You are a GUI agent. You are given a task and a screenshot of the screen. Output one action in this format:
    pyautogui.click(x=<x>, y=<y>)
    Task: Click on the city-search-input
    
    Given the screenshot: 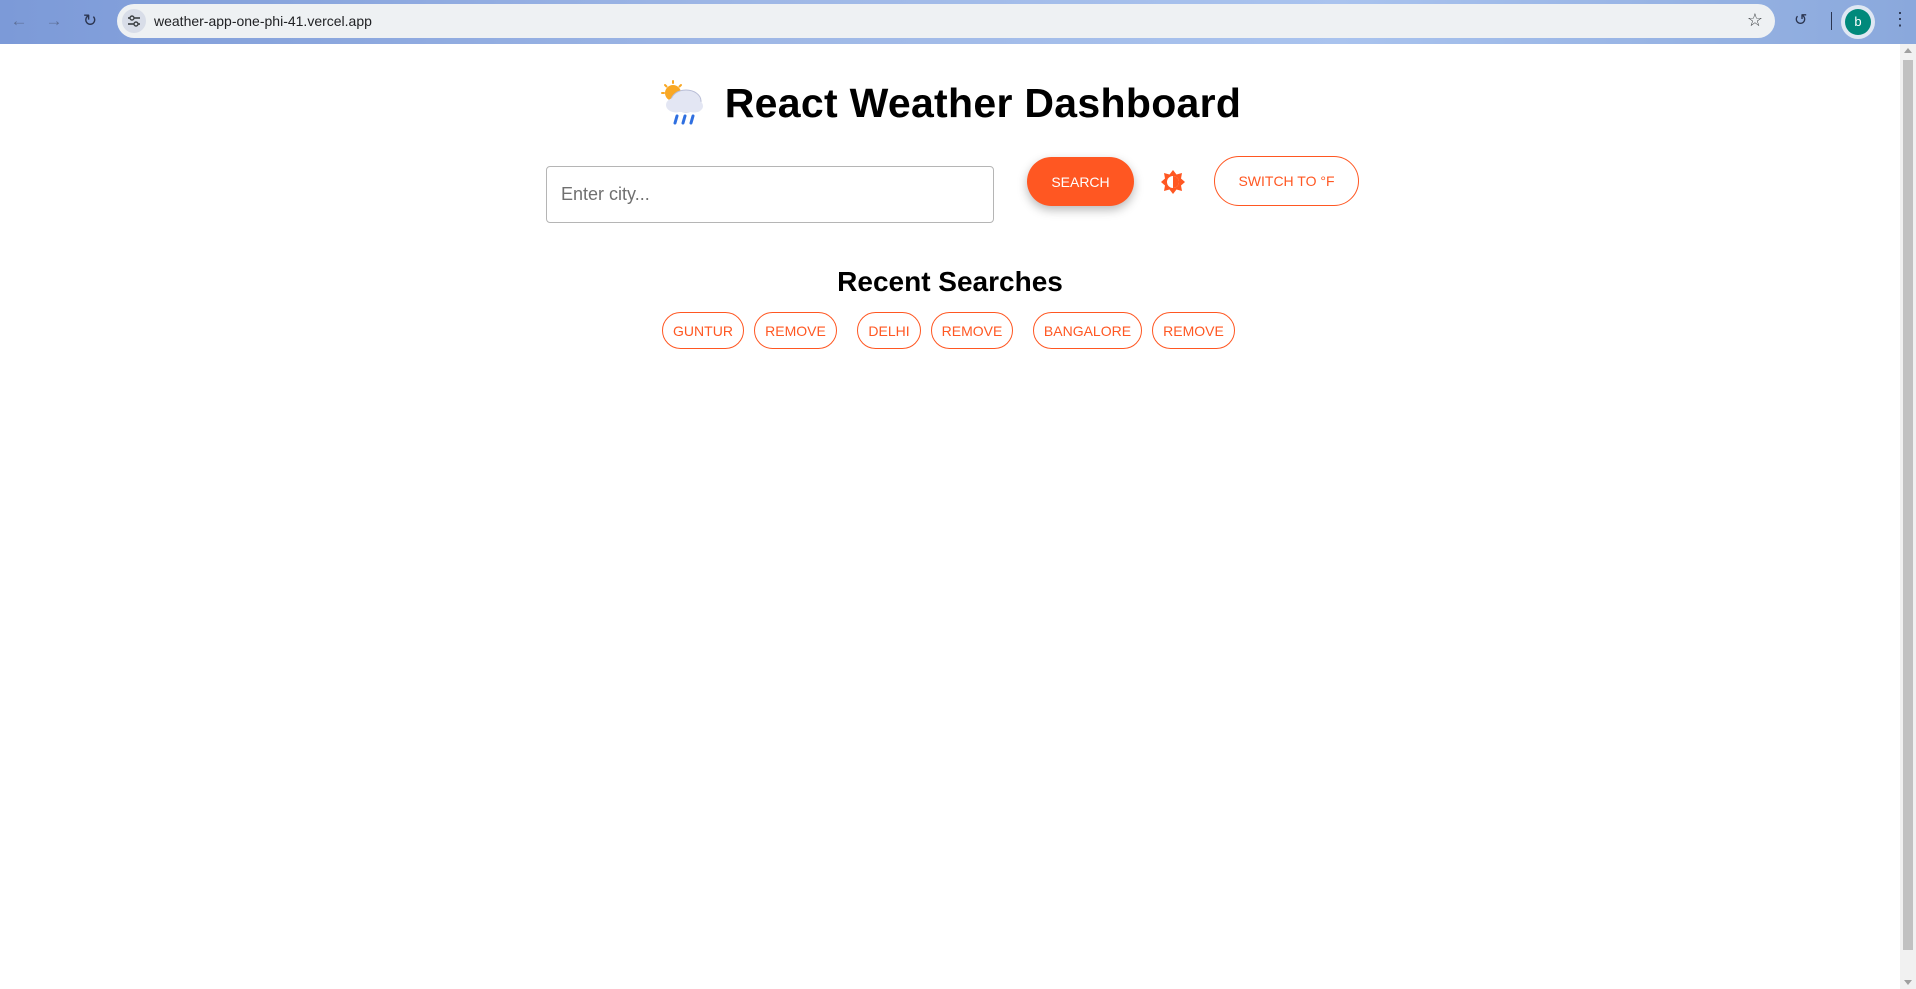 What is the action you would take?
    pyautogui.click(x=770, y=194)
    